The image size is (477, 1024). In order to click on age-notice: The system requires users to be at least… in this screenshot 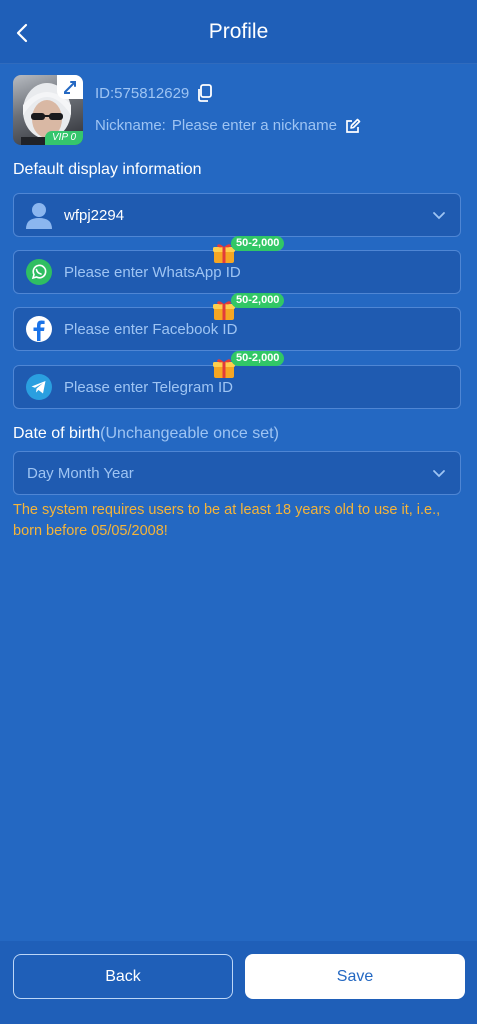, I will do `click(227, 520)`.